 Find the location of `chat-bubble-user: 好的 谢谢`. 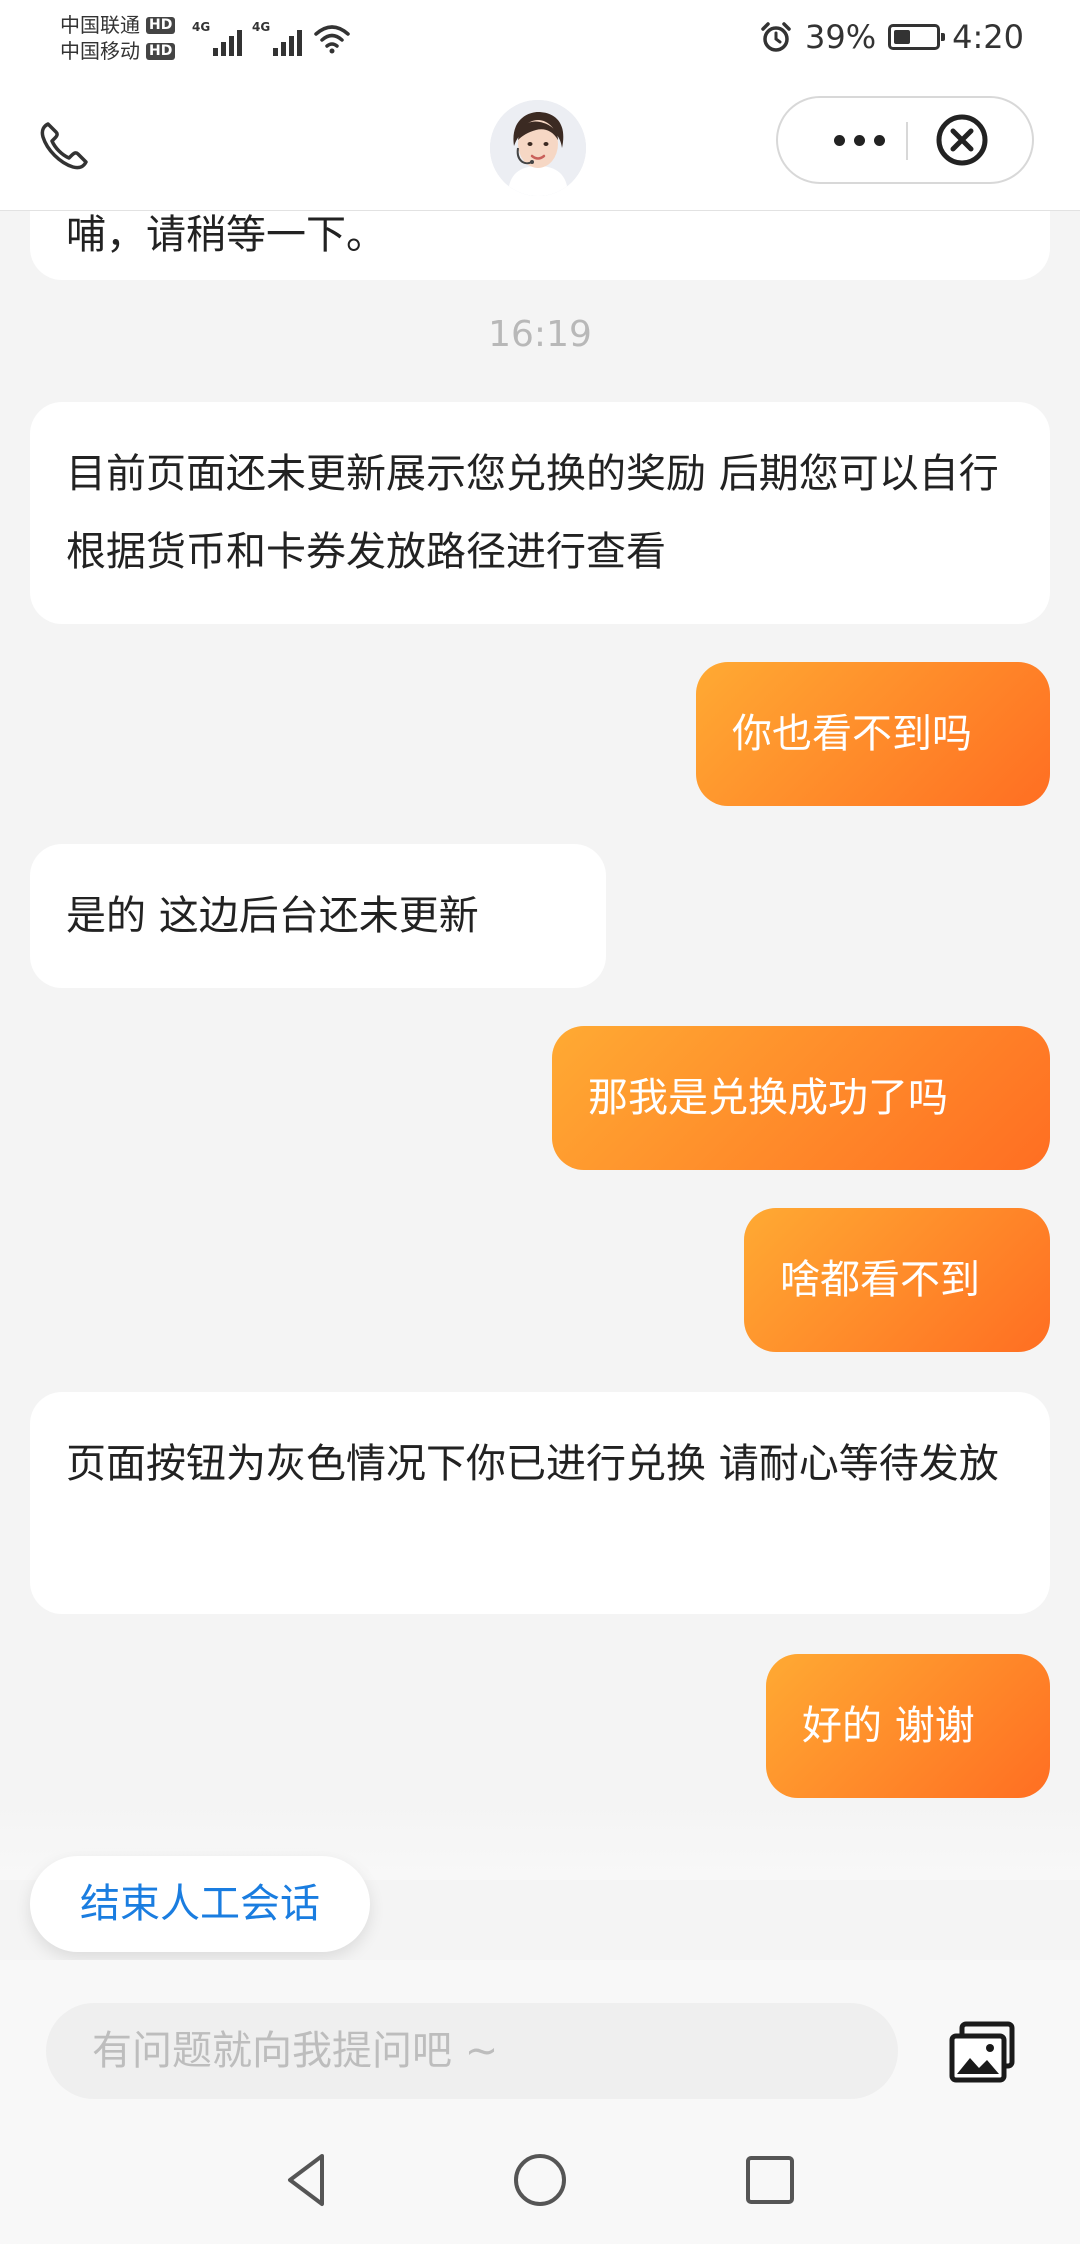

chat-bubble-user: 好的 谢谢 is located at coordinates (908, 1726).